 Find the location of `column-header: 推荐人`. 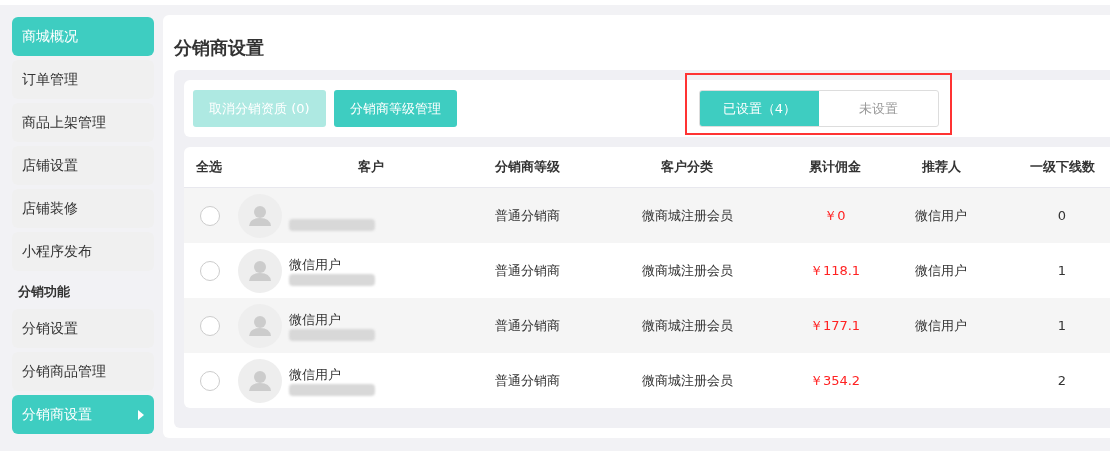

column-header: 推荐人 is located at coordinates (941, 167).